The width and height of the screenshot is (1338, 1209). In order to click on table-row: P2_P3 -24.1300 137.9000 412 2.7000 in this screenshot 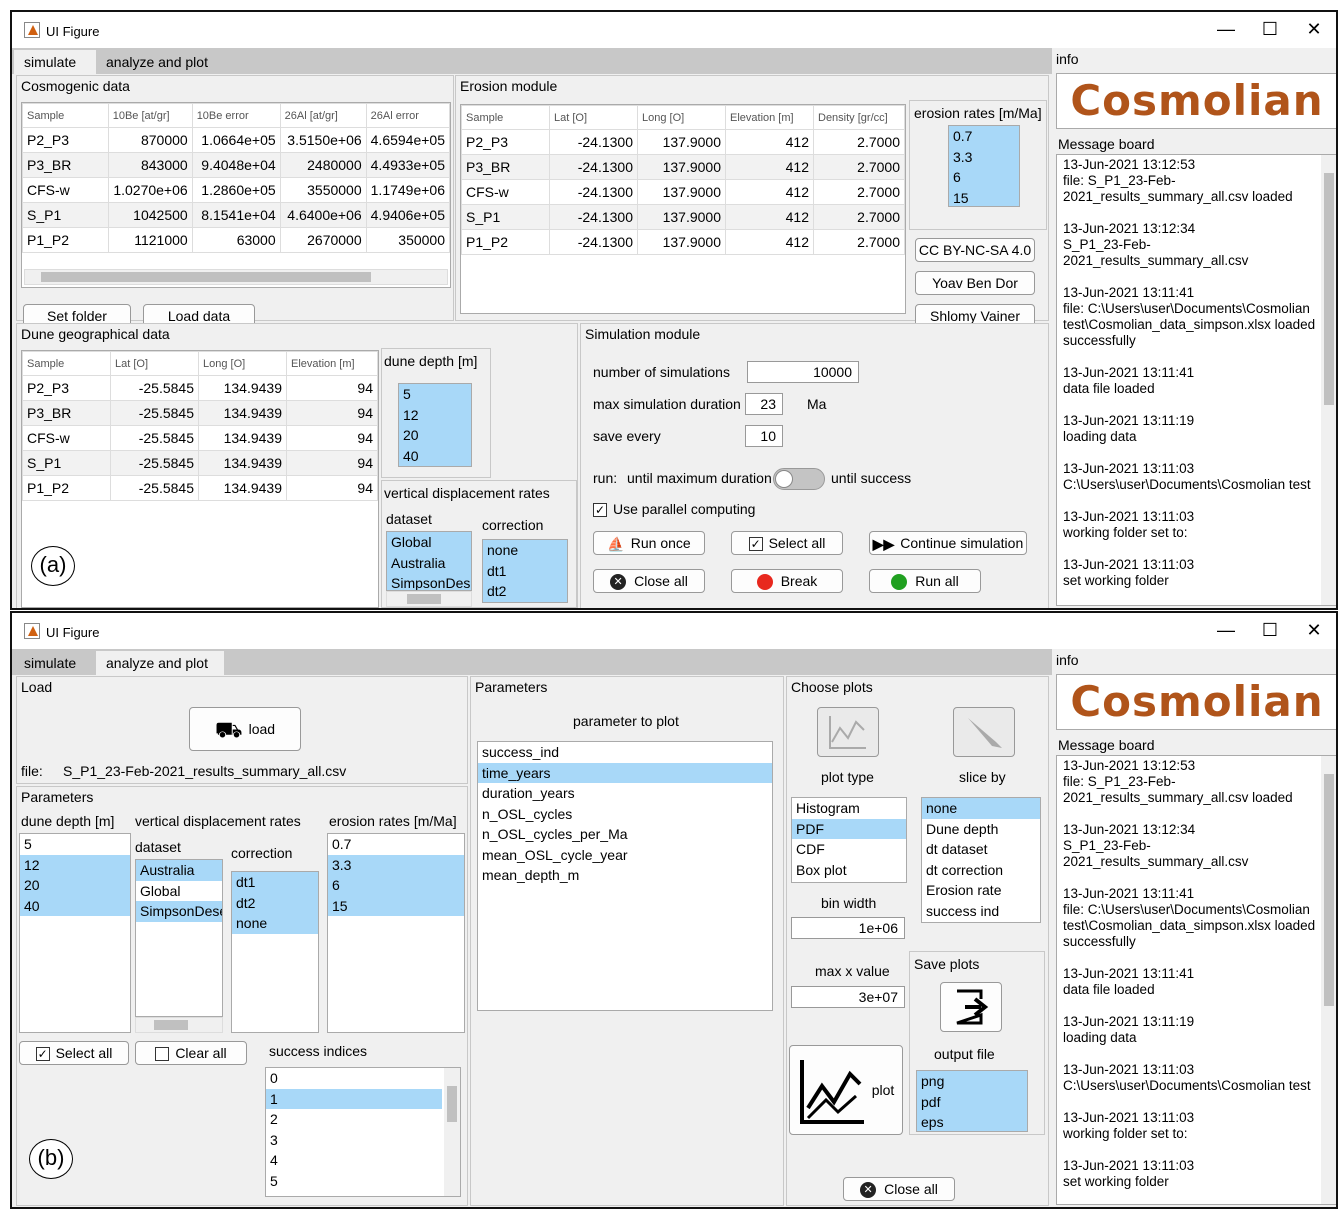, I will do `click(683, 142)`.